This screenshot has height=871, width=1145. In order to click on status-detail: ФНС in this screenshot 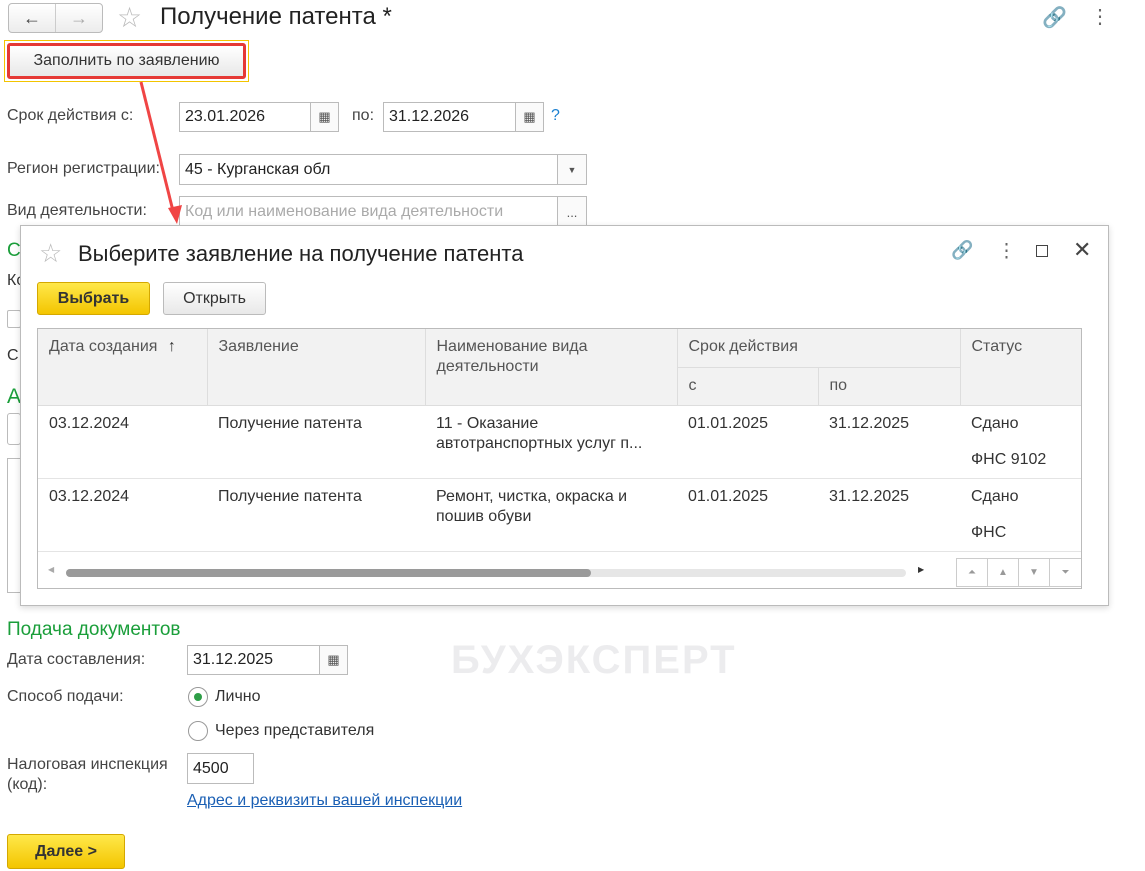, I will do `click(989, 532)`.